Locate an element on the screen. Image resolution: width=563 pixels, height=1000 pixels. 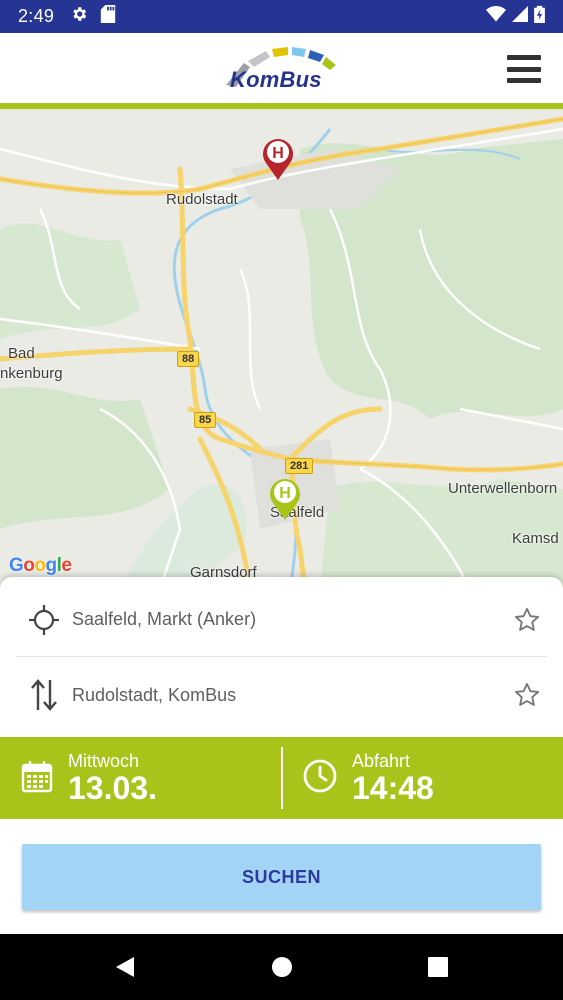
favorite-from-star-icon is located at coordinates (527, 620).